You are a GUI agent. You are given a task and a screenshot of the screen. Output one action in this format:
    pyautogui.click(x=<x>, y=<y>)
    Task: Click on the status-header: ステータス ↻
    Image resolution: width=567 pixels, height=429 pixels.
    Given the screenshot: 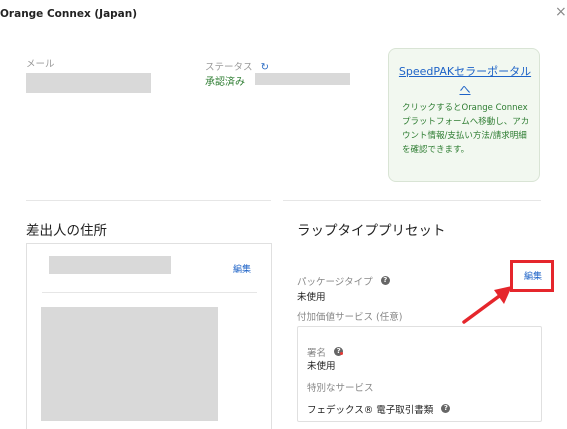 What is the action you would take?
    pyautogui.click(x=237, y=64)
    